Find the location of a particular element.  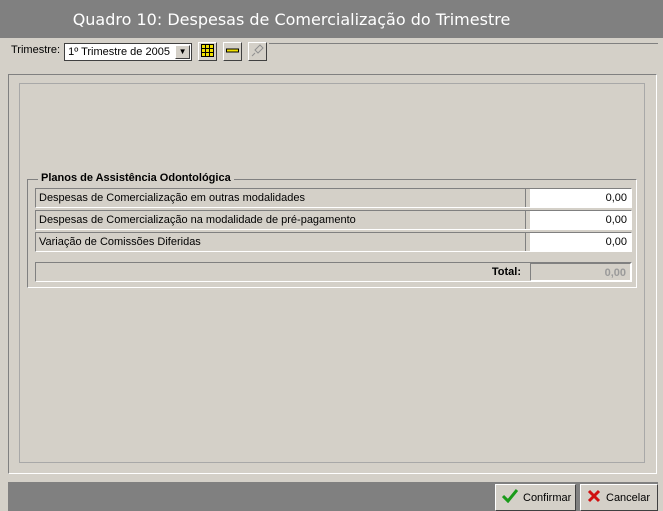

line-icon is located at coordinates (233, 52).